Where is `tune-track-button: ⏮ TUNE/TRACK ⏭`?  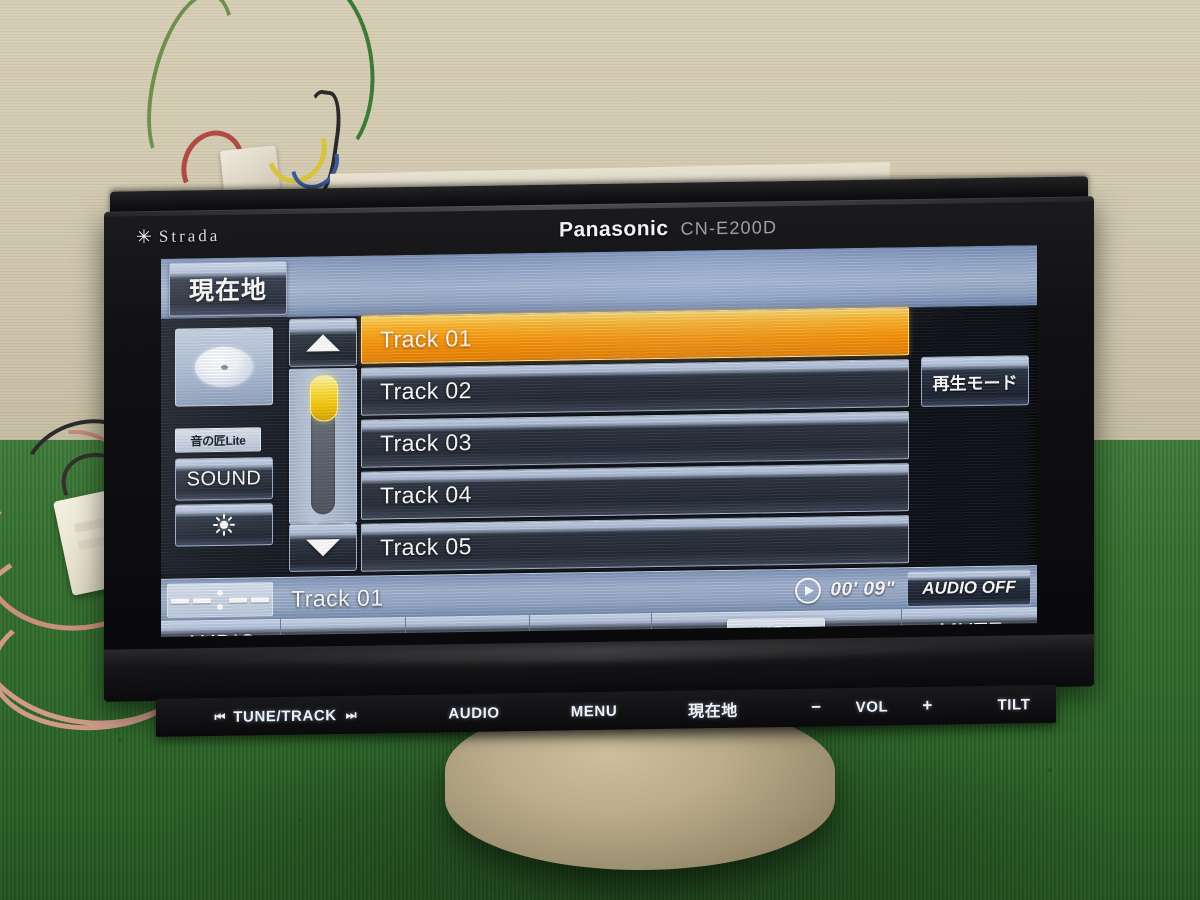 tune-track-button: ⏮ TUNE/TRACK ⏭ is located at coordinates (285, 715).